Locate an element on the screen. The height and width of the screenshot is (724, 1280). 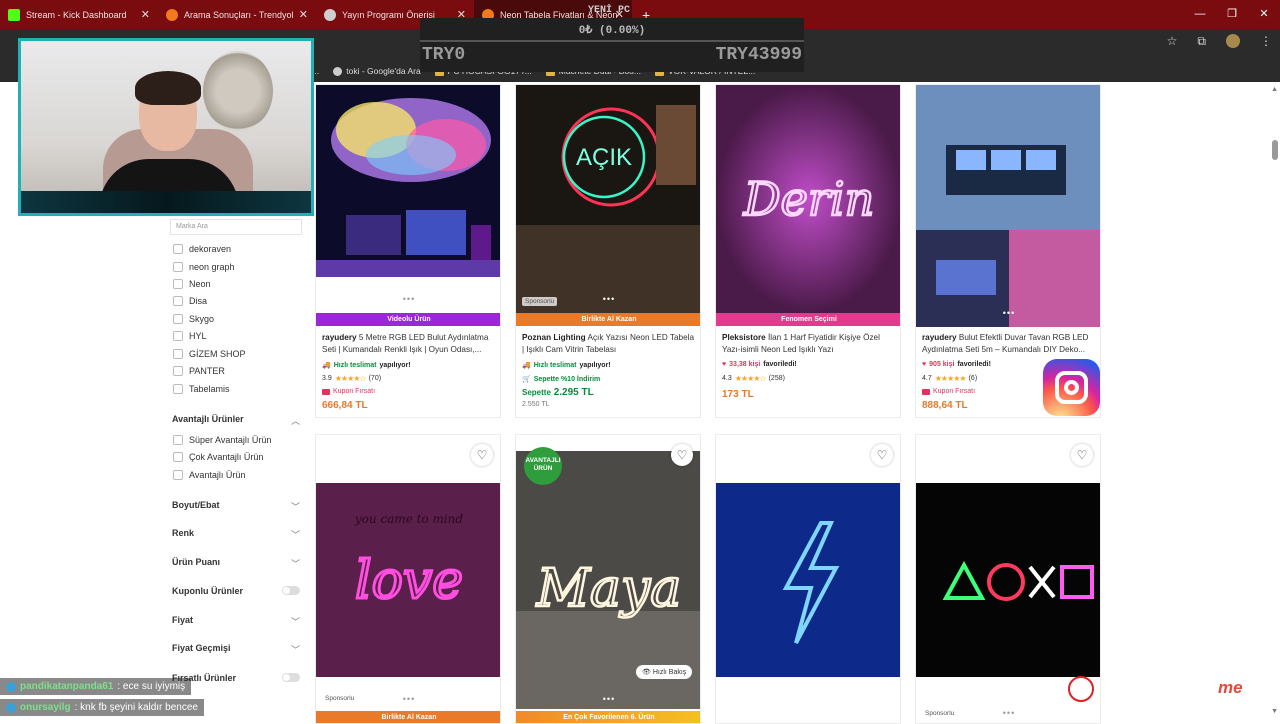
filter-section-rating: Ürün Puanı ﹀ is located at coordinates (236, 563).